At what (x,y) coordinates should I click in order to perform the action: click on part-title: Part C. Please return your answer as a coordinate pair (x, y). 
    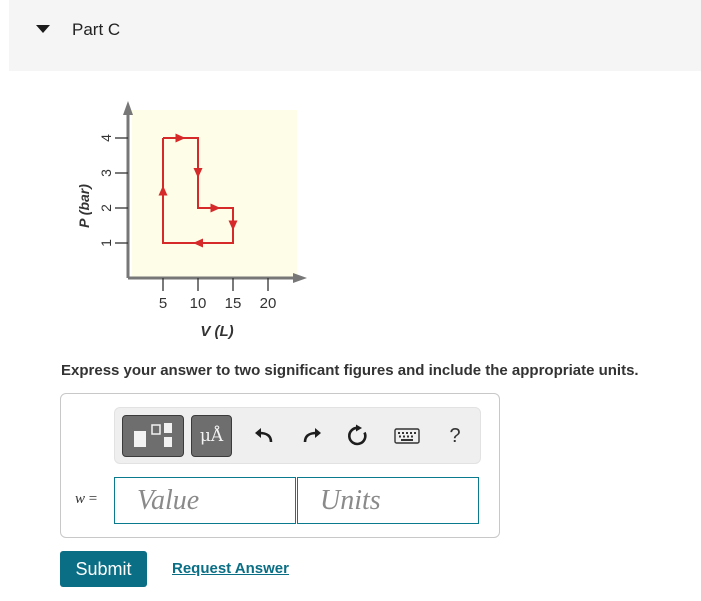
    Looking at the image, I should click on (96, 29).